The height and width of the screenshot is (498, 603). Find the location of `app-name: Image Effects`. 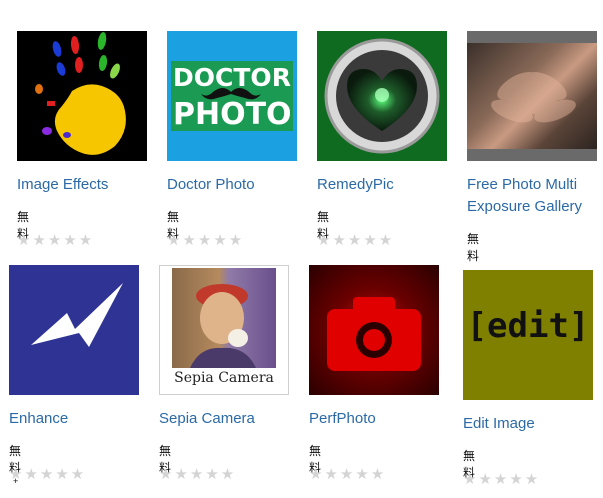

app-name: Image Effects is located at coordinates (92, 185).